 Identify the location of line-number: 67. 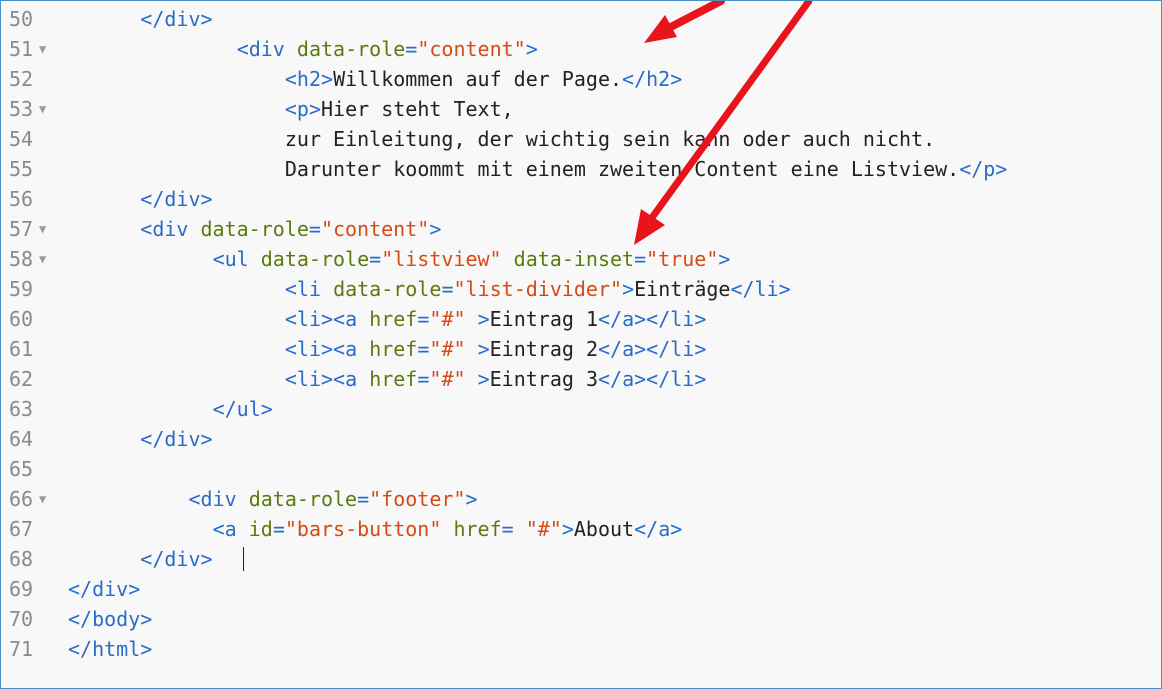
(21, 529).